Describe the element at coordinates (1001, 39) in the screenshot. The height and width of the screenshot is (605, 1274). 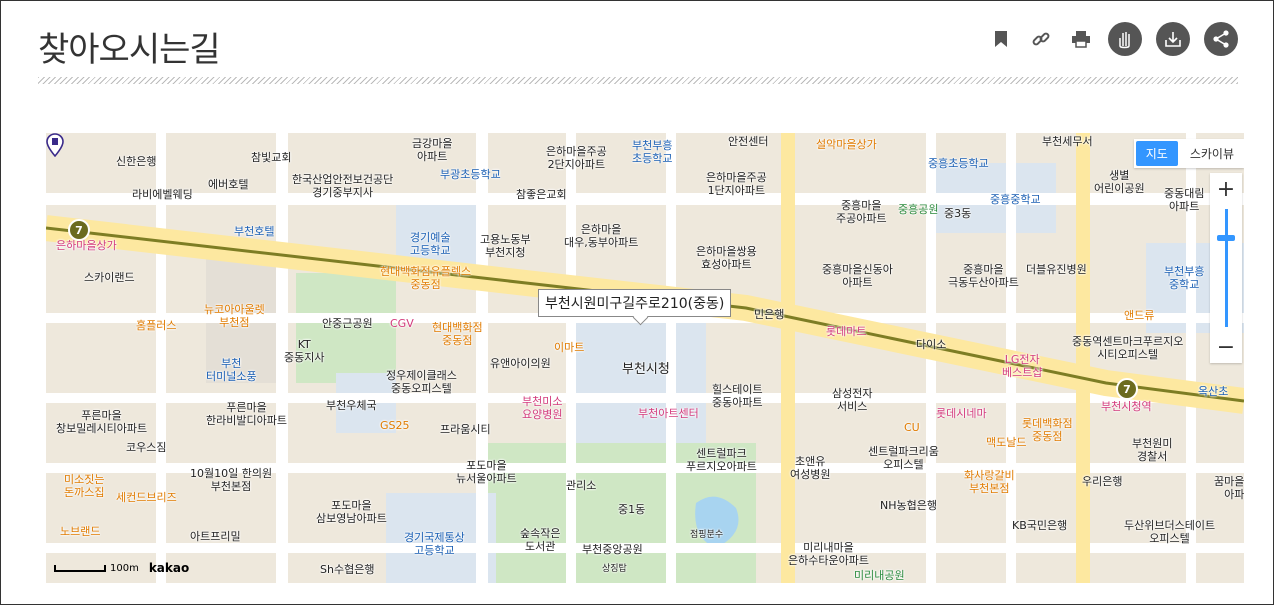
I see `bookmark-icon` at that location.